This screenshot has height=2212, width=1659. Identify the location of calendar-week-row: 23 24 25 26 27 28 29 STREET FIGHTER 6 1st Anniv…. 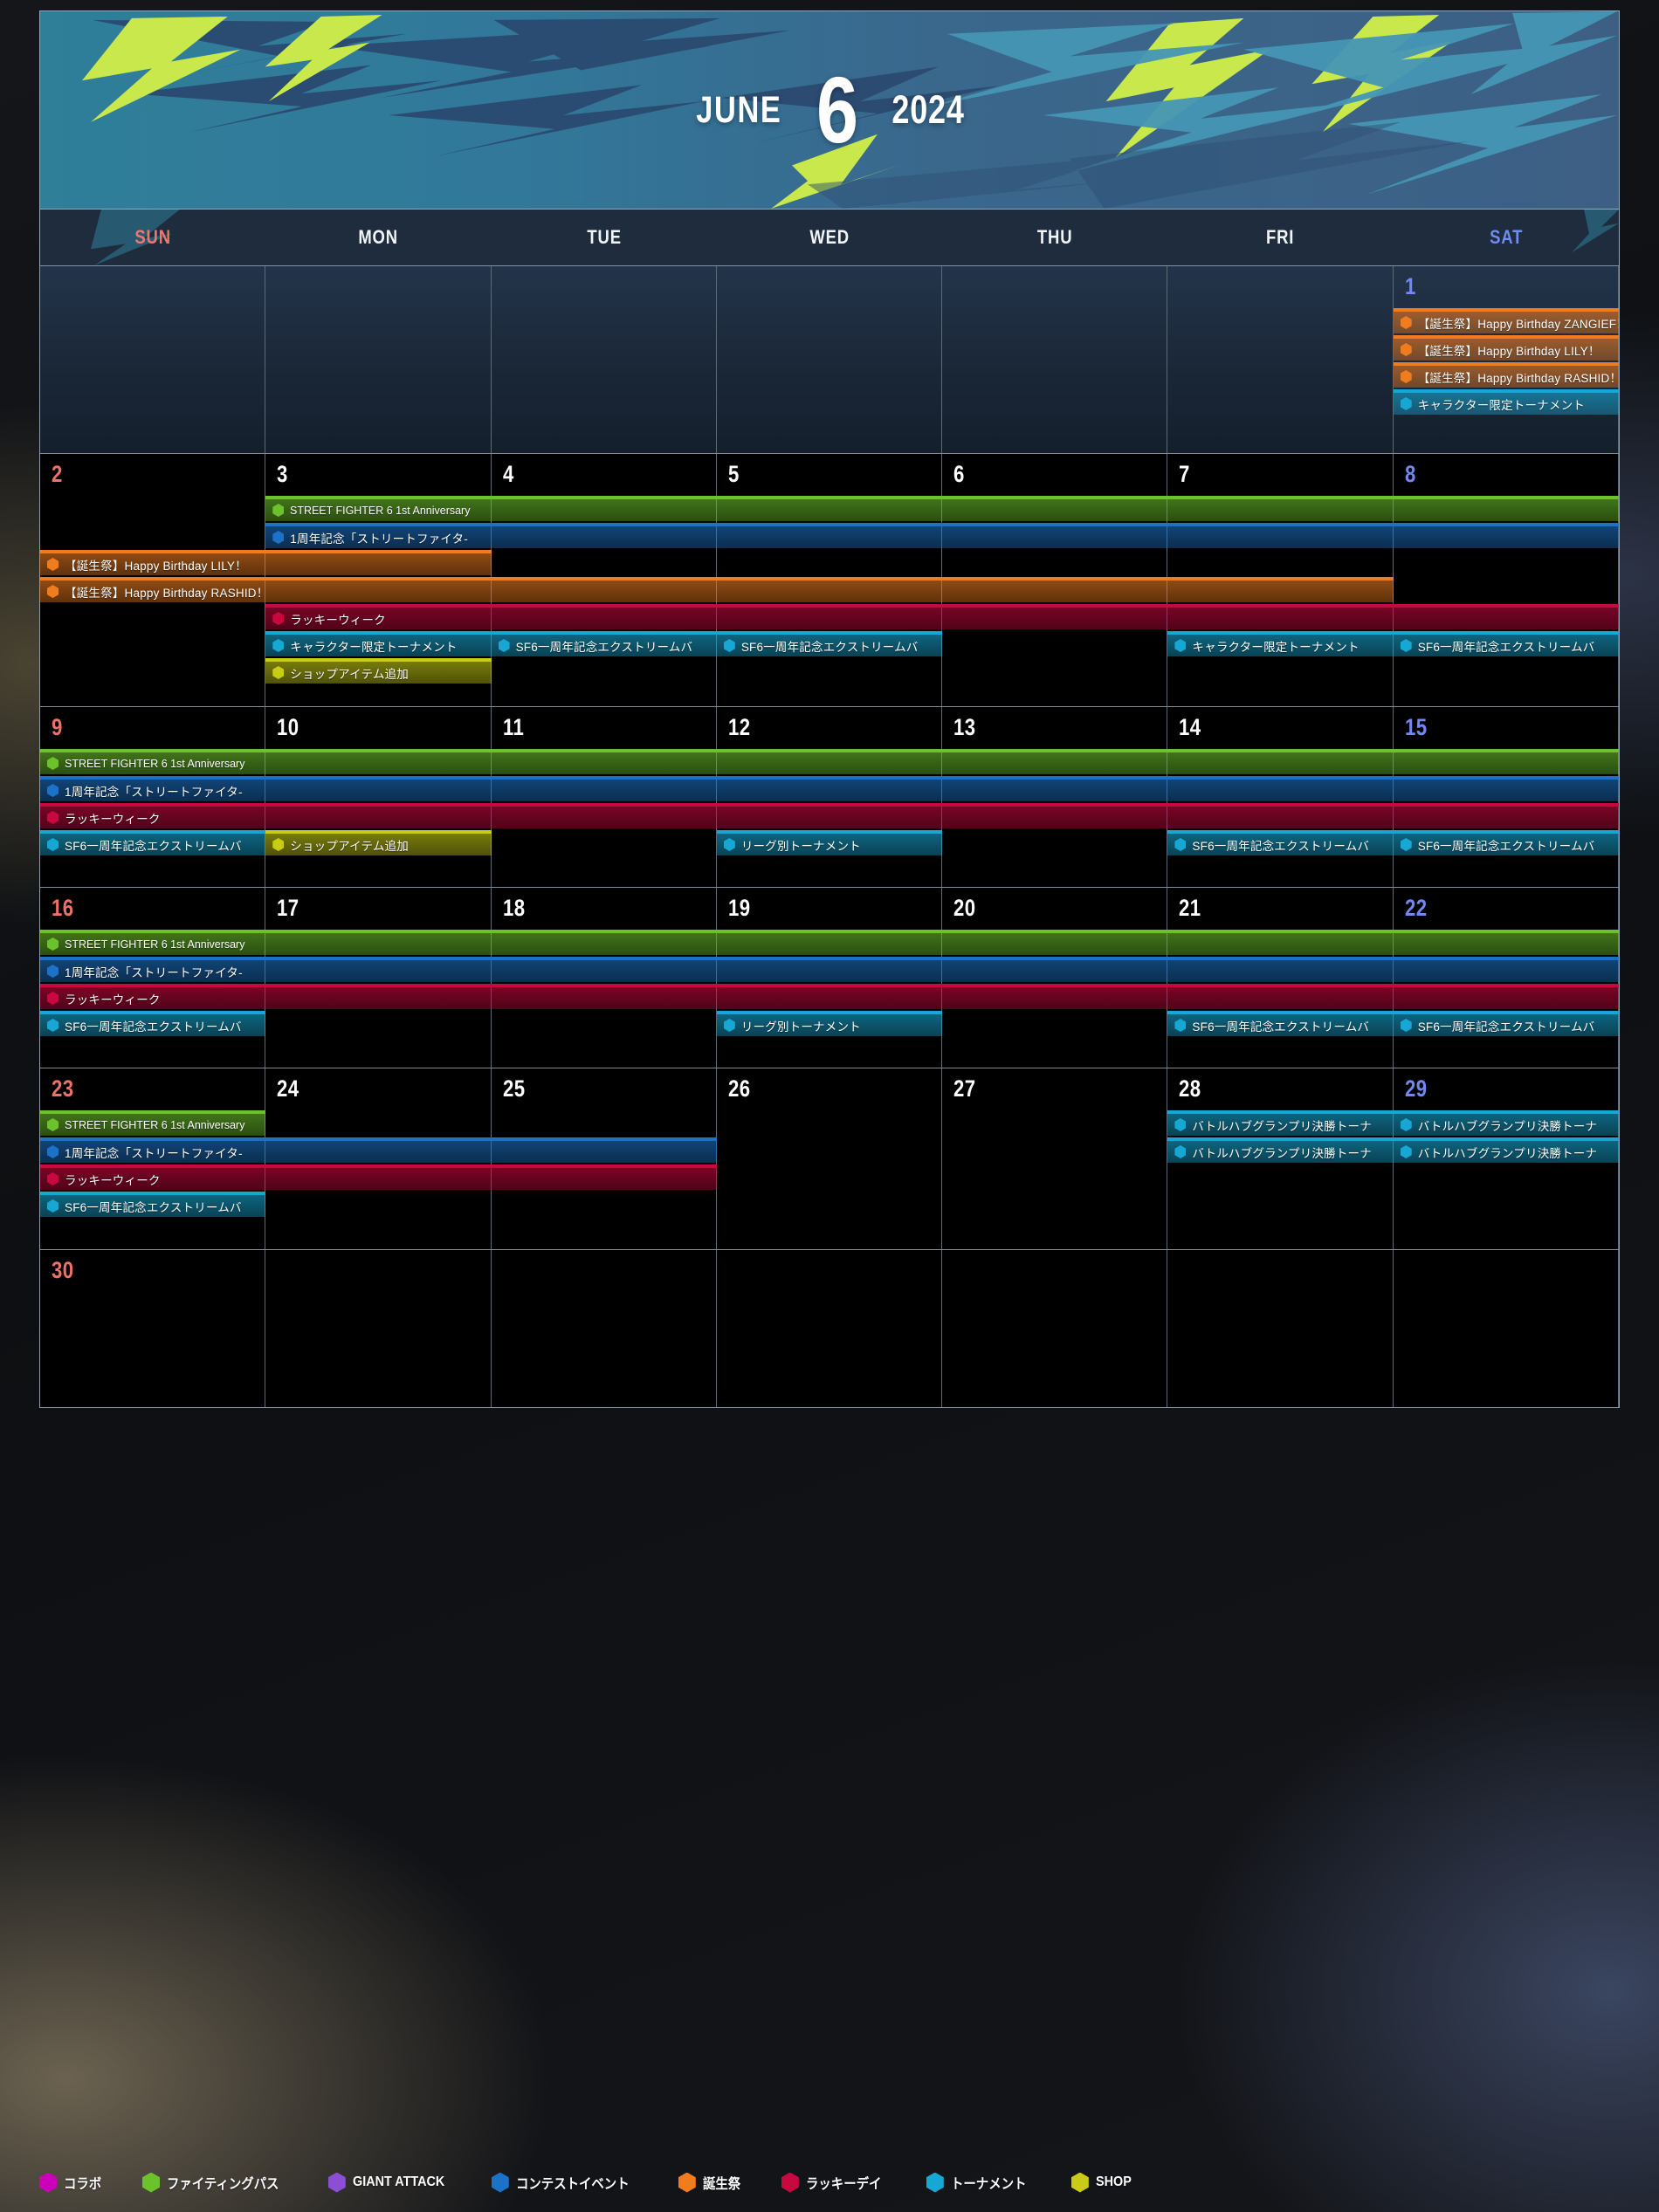
(829, 1159).